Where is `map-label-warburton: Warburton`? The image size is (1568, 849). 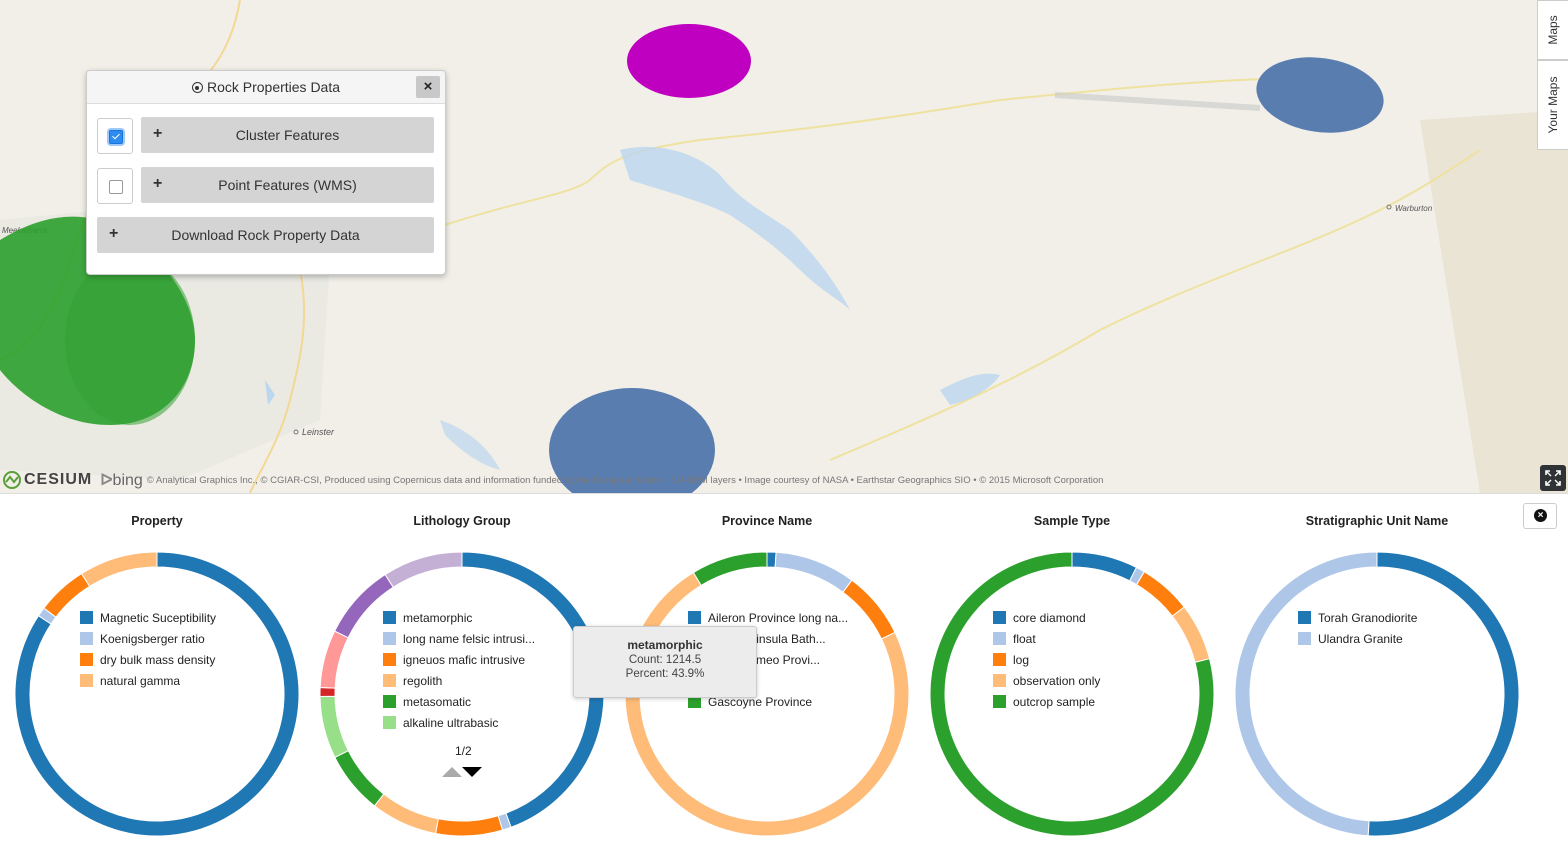 map-label-warburton: Warburton is located at coordinates (1414, 208).